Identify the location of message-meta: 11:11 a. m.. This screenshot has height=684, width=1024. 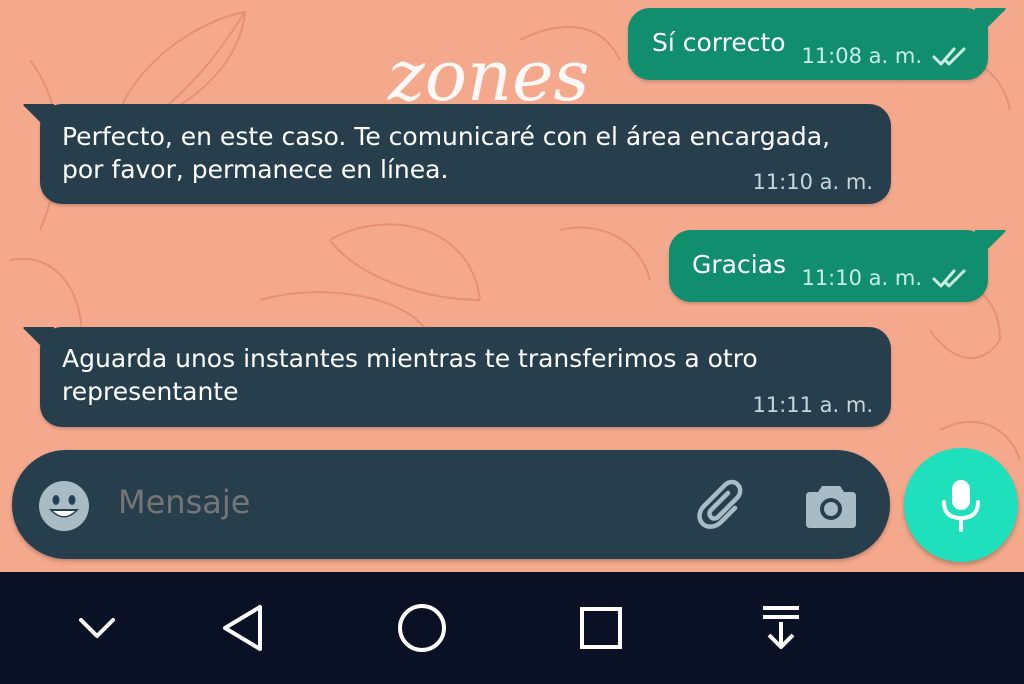
(812, 405).